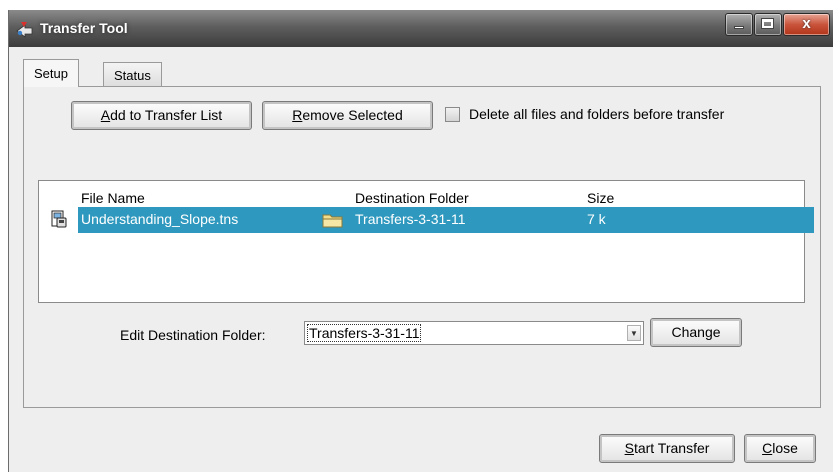 This screenshot has width=833, height=472. What do you see at coordinates (785, 448) in the screenshot?
I see `close-label: lose` at bounding box center [785, 448].